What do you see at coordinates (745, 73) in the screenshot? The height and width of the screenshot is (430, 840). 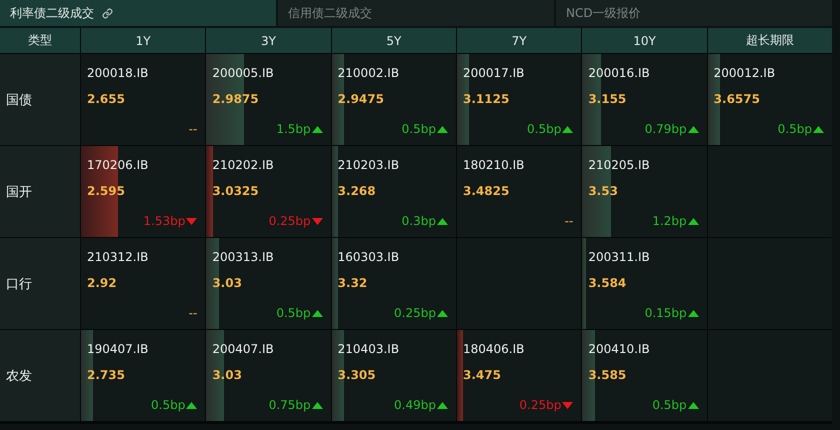 I see `bond-code: 200012.IB` at bounding box center [745, 73].